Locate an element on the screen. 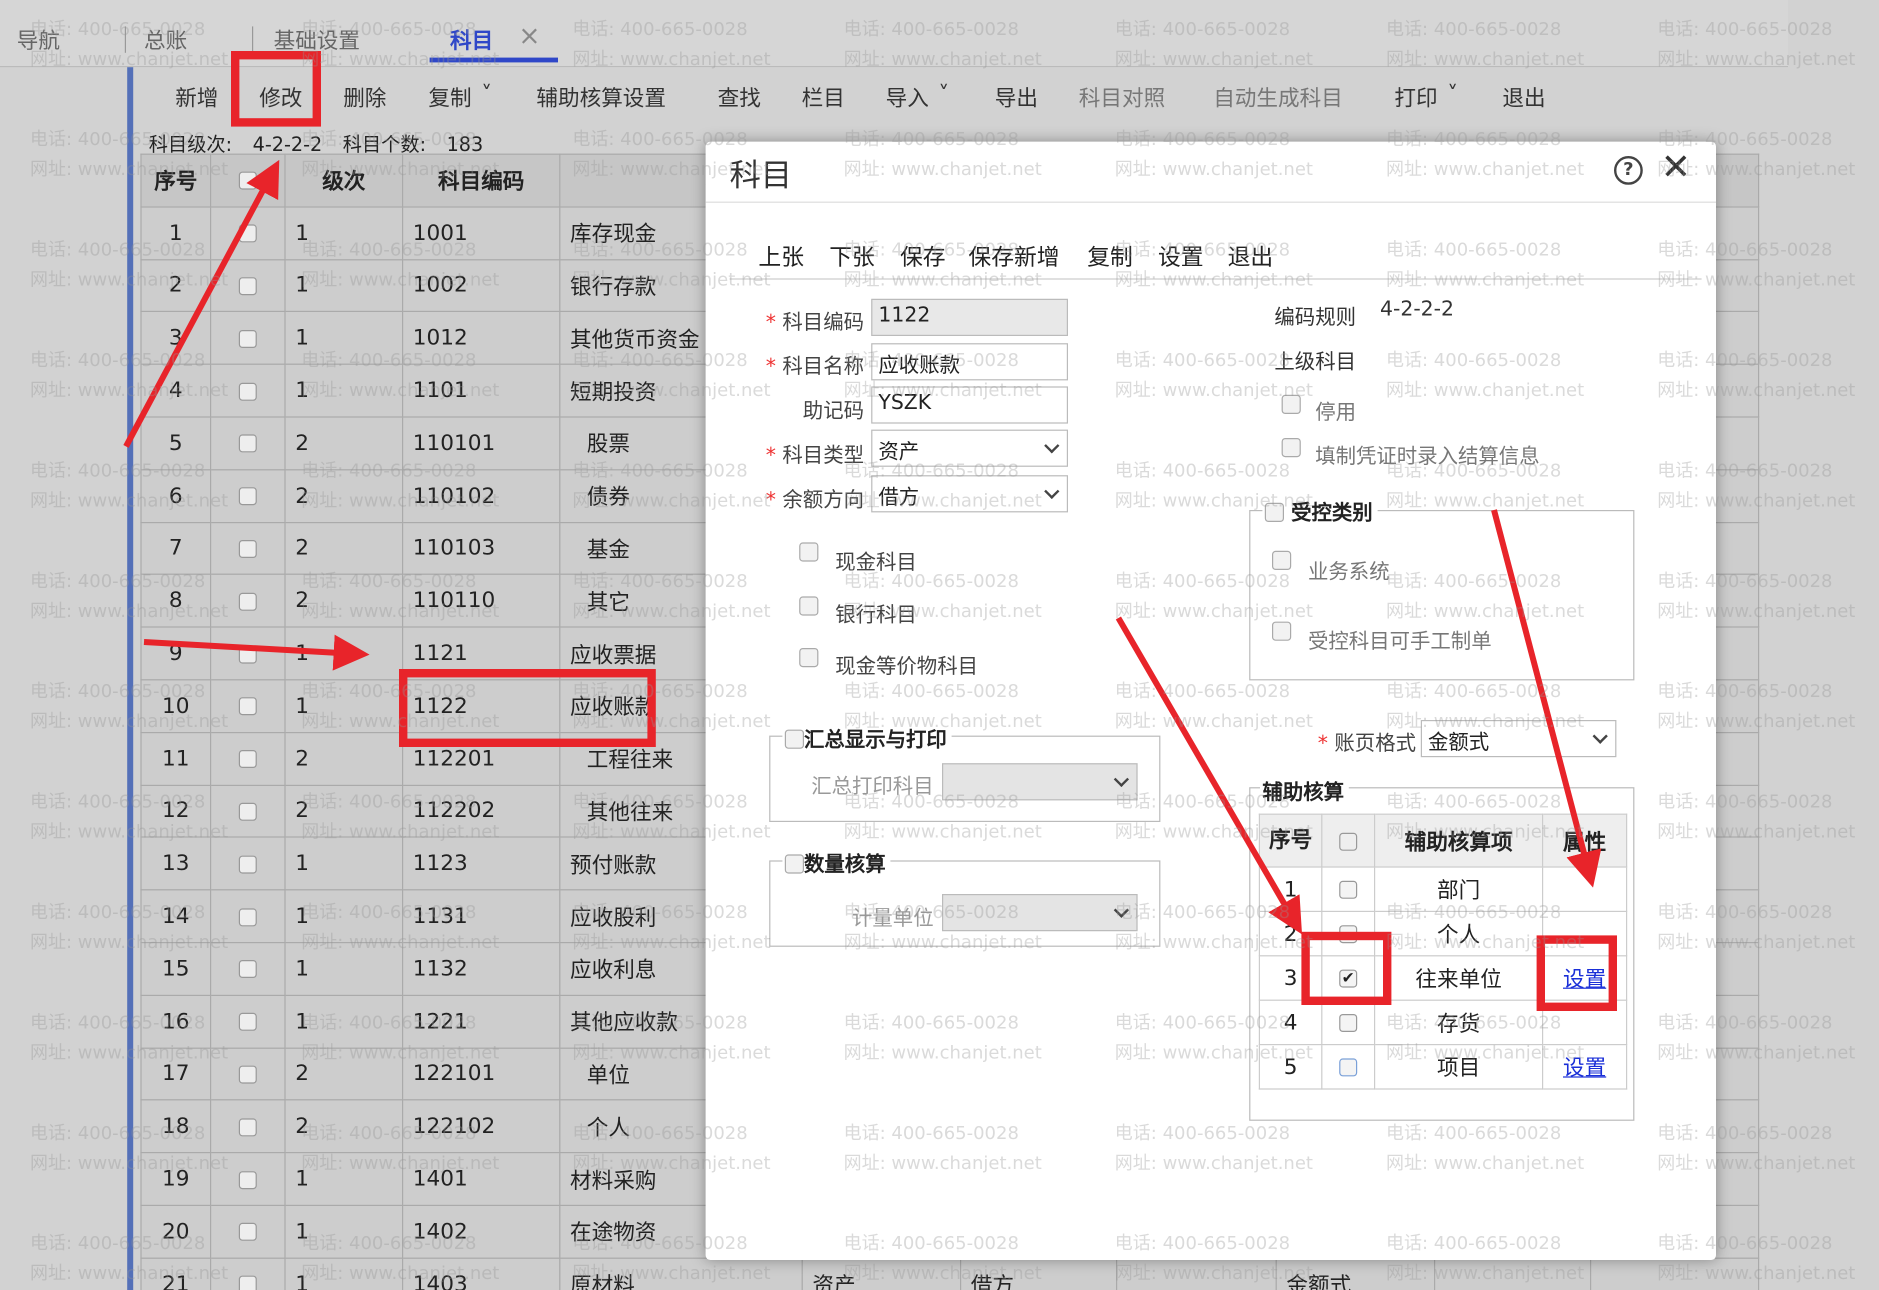 The image size is (1879, 1290). toolbar-button: 导入 is located at coordinates (907, 97).